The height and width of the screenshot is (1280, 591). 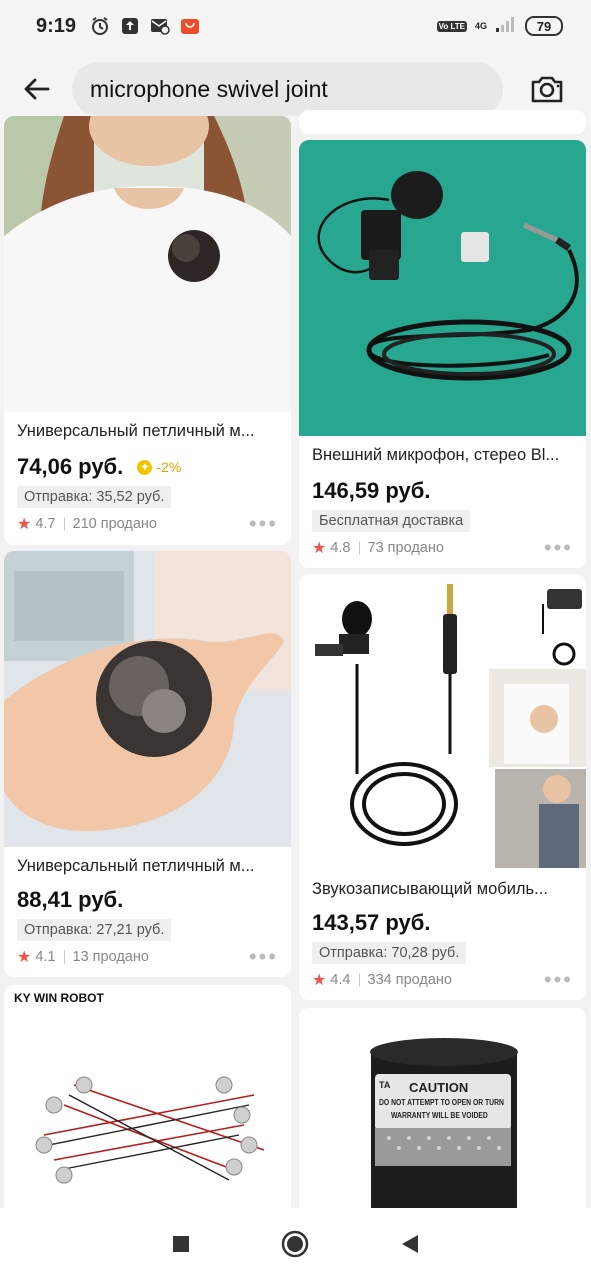 I want to click on rating-row: ★ 4.7 210 продано •••, so click(x=147, y=524).